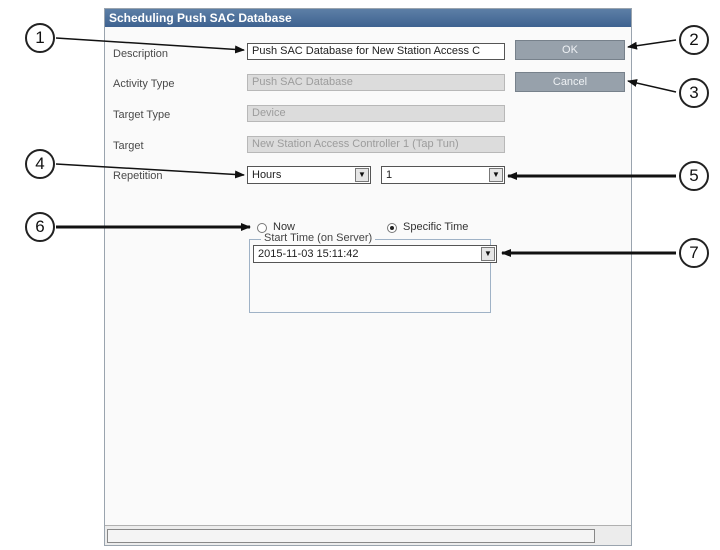 The image size is (720, 550). Describe the element at coordinates (392, 228) in the screenshot. I see `specific-time-radio` at that location.